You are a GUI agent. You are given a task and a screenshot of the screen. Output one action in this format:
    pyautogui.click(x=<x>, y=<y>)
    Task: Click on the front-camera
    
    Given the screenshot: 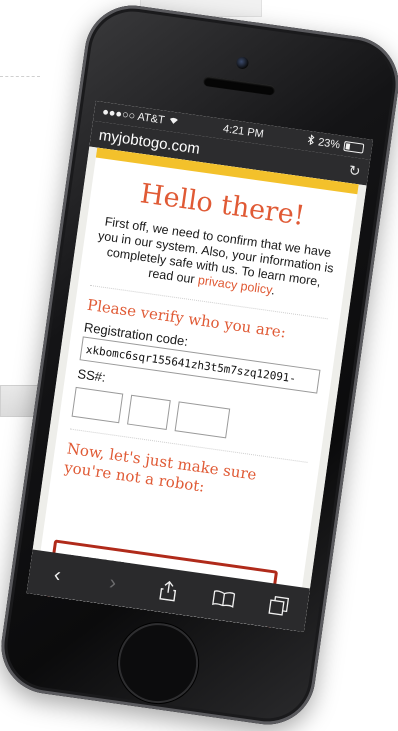 What is the action you would take?
    pyautogui.click(x=242, y=63)
    